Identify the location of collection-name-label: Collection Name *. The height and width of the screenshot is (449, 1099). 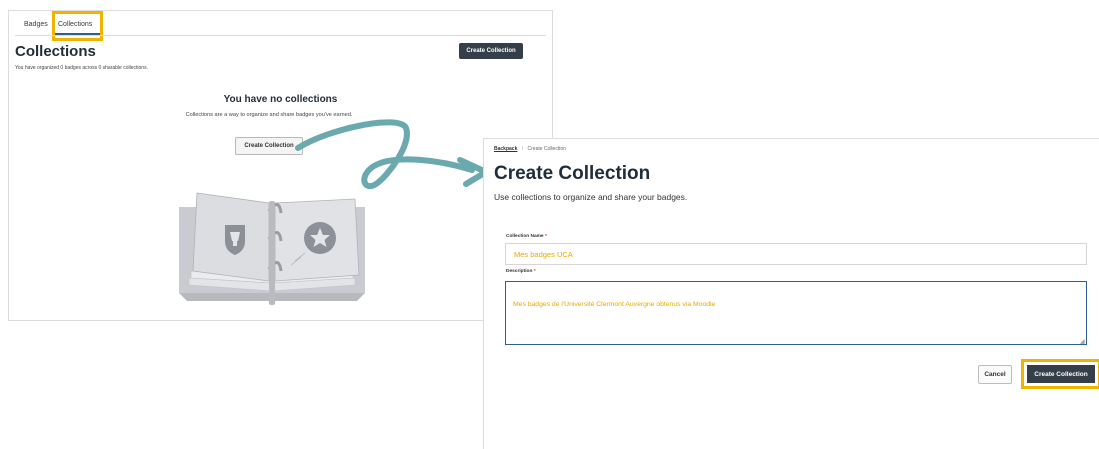
(526, 236).